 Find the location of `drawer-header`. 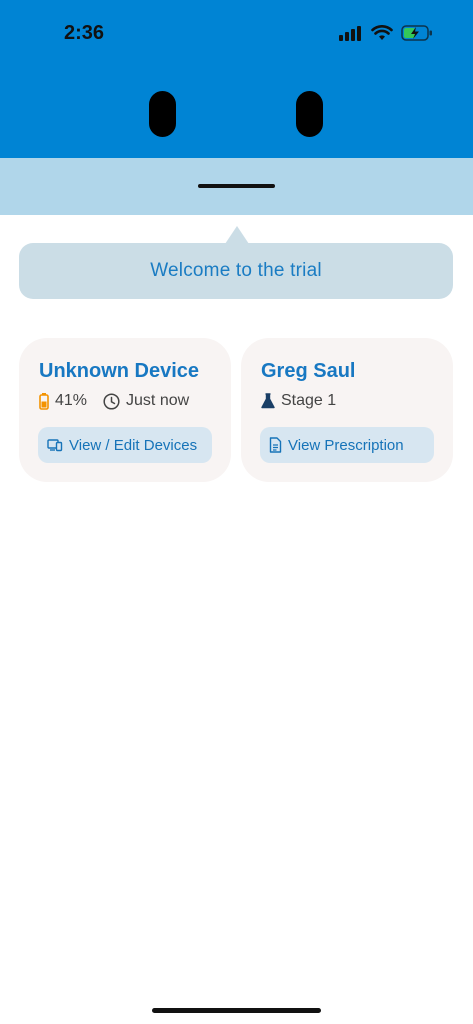

drawer-header is located at coordinates (236, 186).